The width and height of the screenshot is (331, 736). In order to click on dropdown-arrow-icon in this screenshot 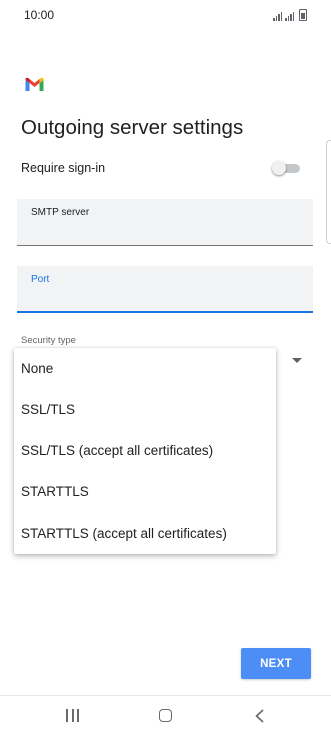, I will do `click(297, 360)`.